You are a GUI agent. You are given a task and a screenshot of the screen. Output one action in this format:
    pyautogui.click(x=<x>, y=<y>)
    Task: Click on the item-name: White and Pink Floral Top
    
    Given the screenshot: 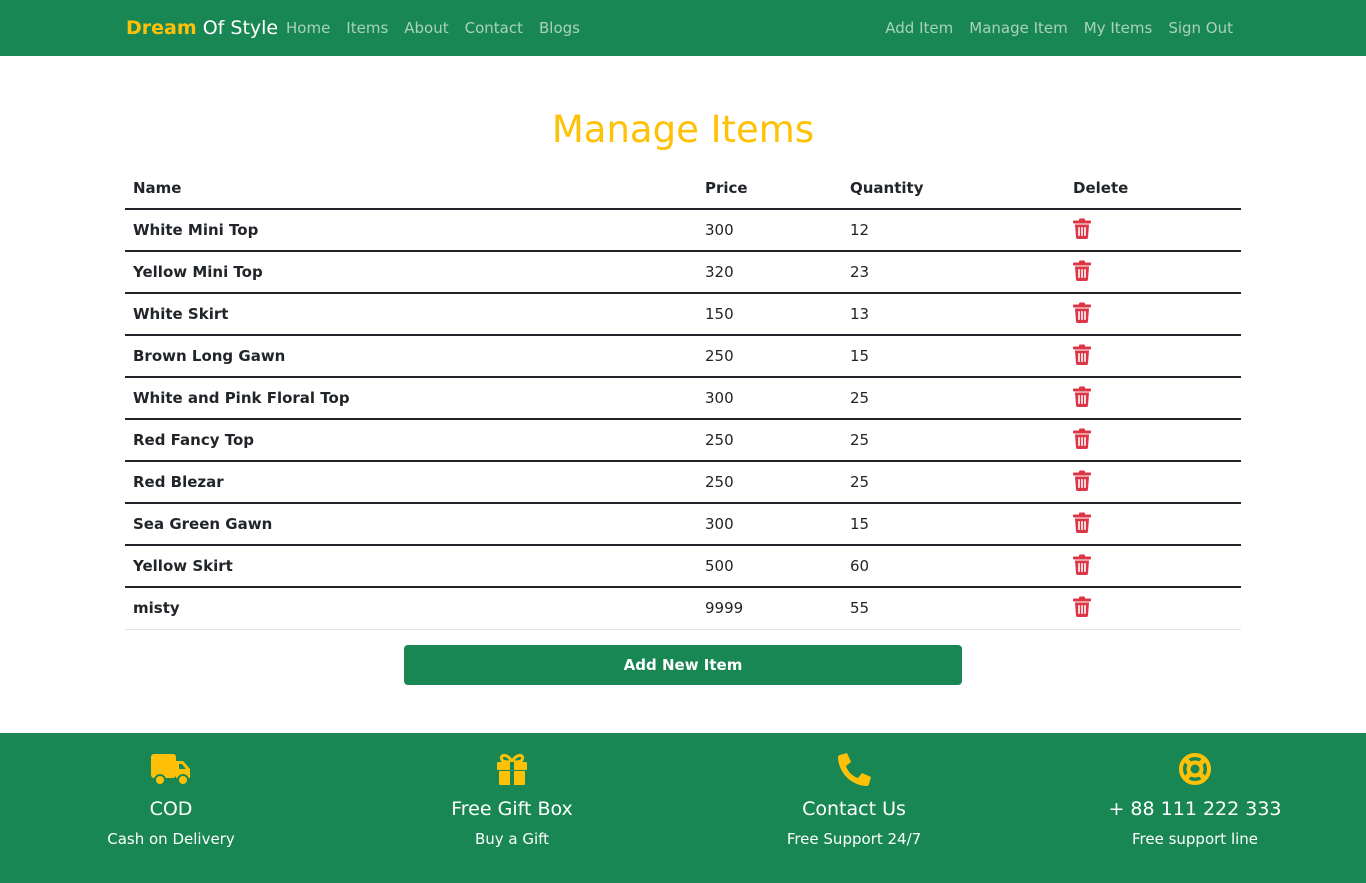 What is the action you would take?
    pyautogui.click(x=411, y=398)
    